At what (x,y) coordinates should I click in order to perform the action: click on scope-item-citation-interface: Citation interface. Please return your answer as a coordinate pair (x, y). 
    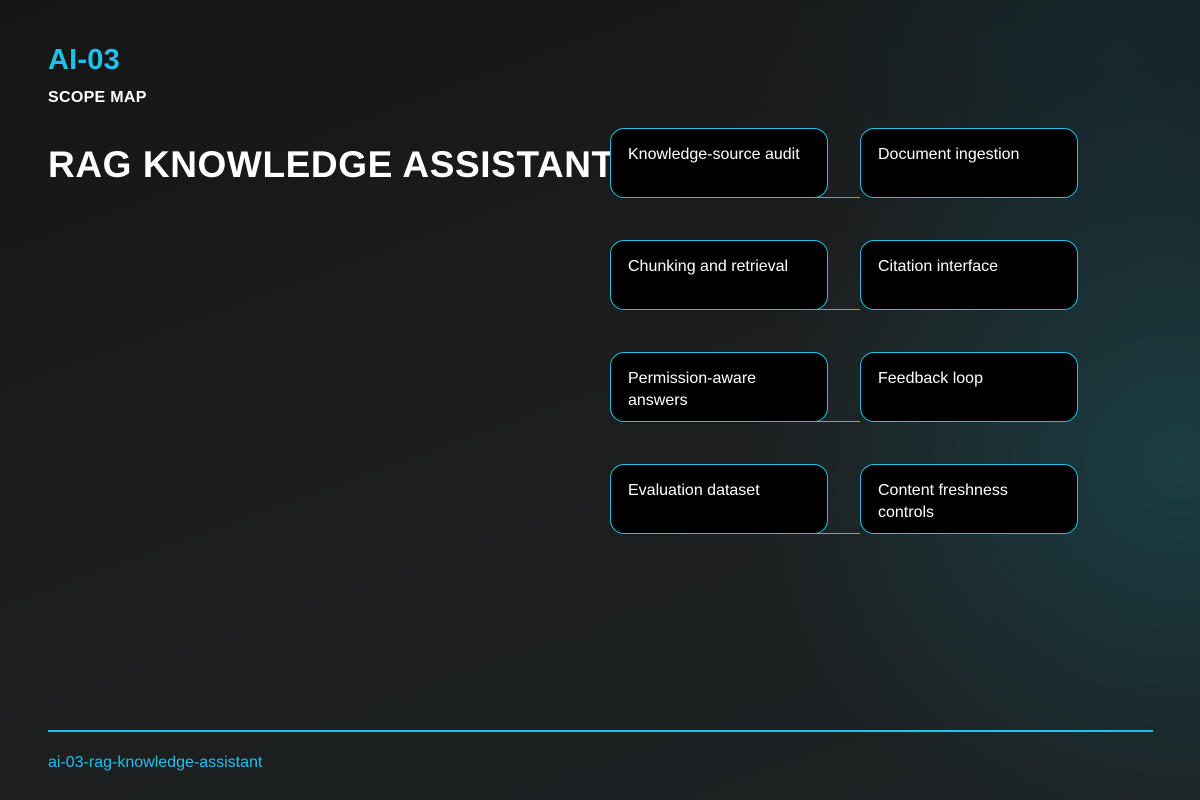
    Looking at the image, I should click on (969, 275).